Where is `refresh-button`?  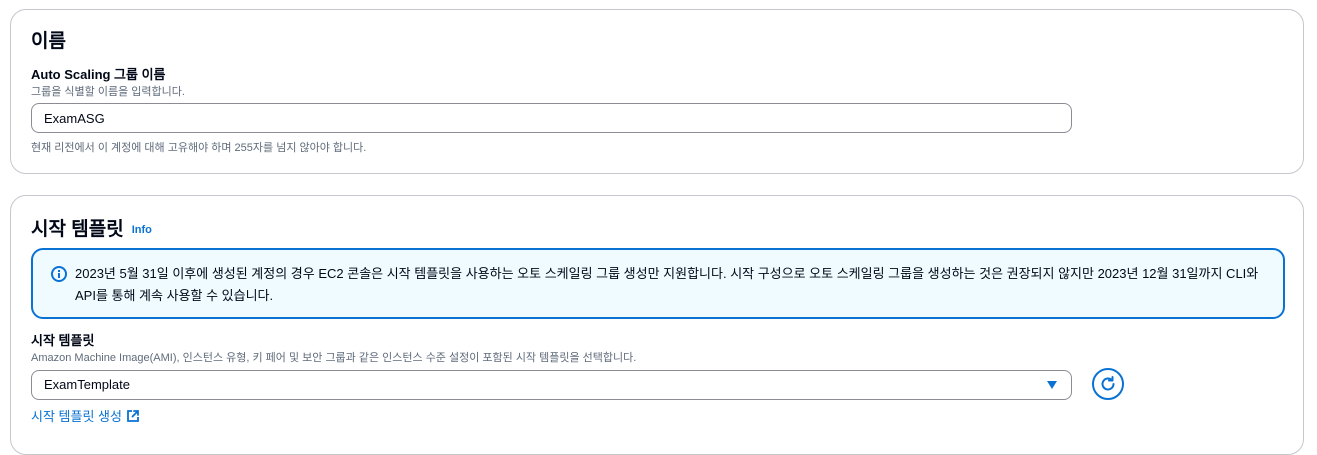
refresh-button is located at coordinates (1108, 384).